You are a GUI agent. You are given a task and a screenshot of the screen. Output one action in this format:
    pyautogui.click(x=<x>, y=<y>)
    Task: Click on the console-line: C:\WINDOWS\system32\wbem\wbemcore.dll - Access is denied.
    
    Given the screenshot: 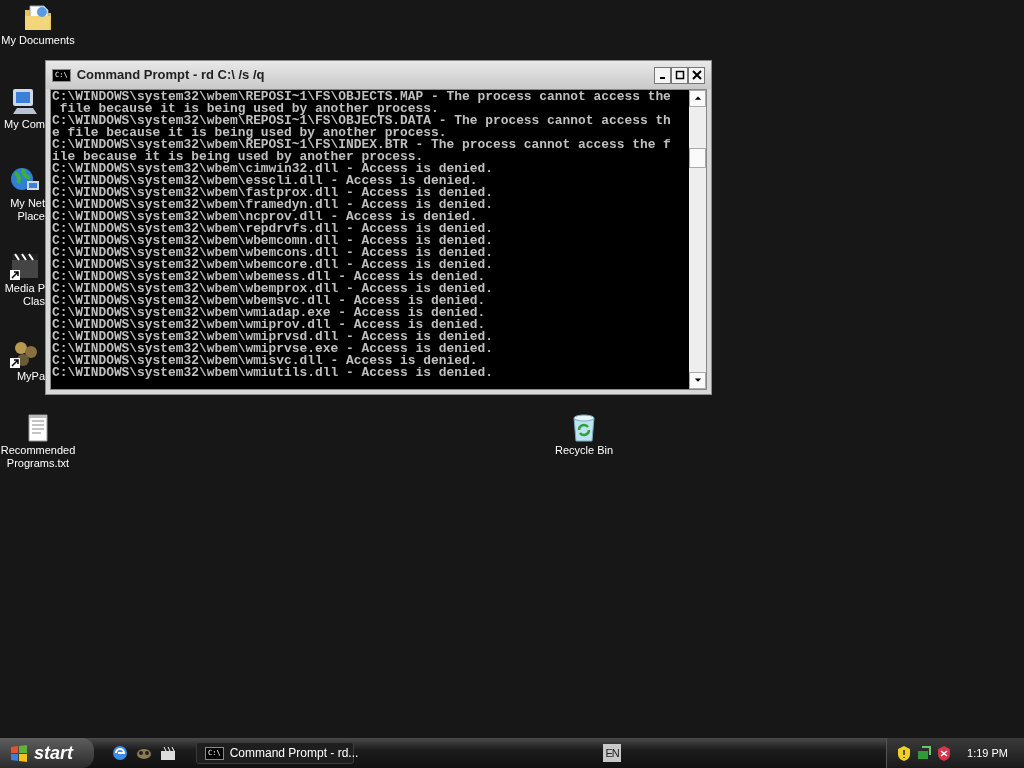 What is the action you would take?
    pyautogui.click(x=273, y=265)
    